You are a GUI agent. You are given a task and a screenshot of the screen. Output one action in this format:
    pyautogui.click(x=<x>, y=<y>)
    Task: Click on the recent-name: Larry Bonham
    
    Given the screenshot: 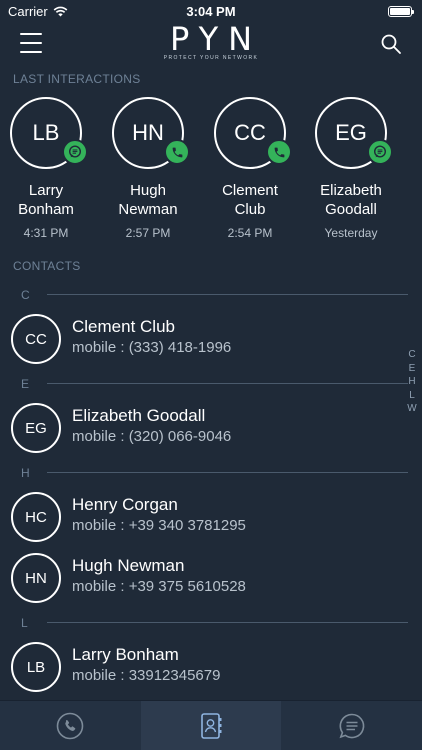 What is the action you would take?
    pyautogui.click(x=46, y=200)
    